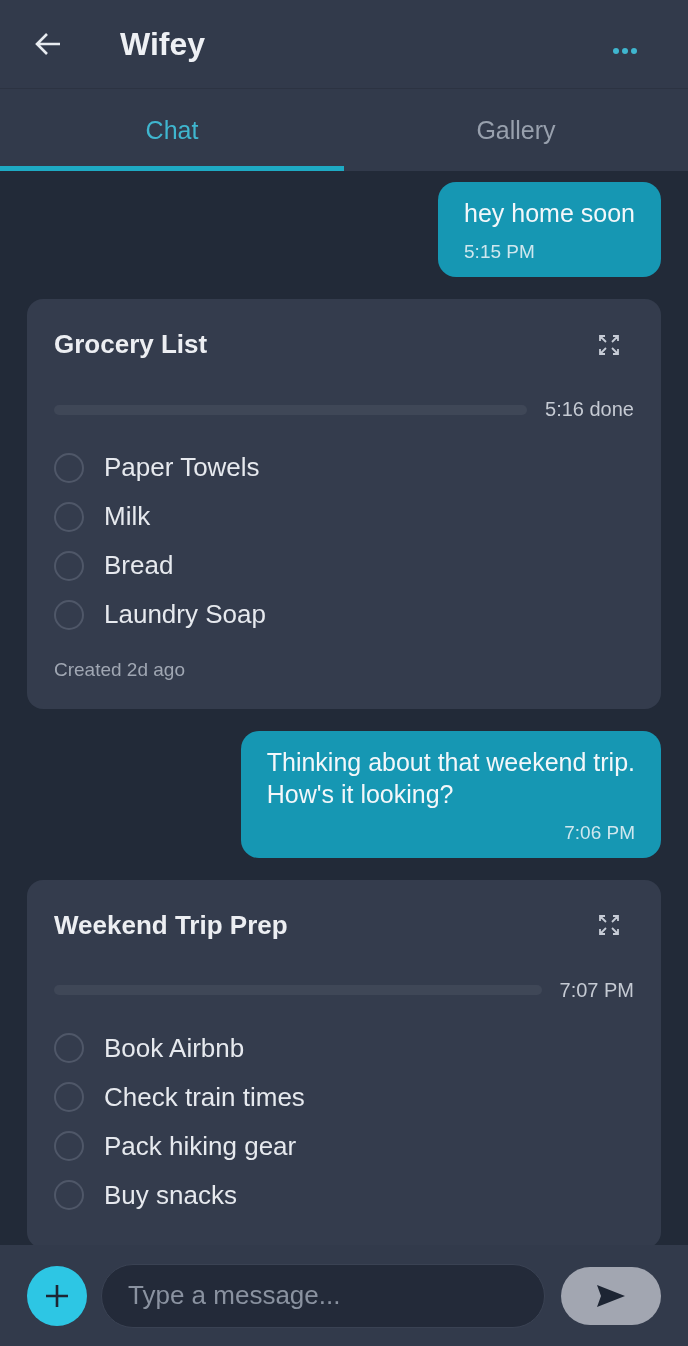 This screenshot has width=688, height=1346. Describe the element at coordinates (171, 925) in the screenshot. I see `checklist-title: Weekend Trip Prep` at that location.